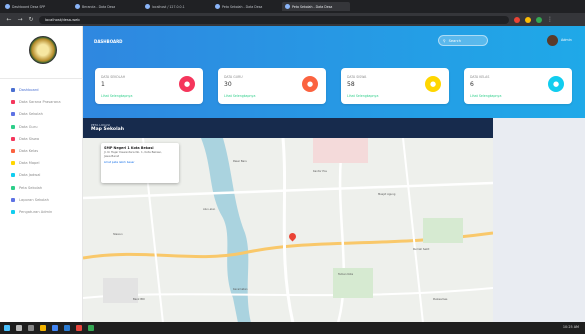  What do you see at coordinates (550, 19) in the screenshot?
I see `menu-icon: ⋮` at bounding box center [550, 19].